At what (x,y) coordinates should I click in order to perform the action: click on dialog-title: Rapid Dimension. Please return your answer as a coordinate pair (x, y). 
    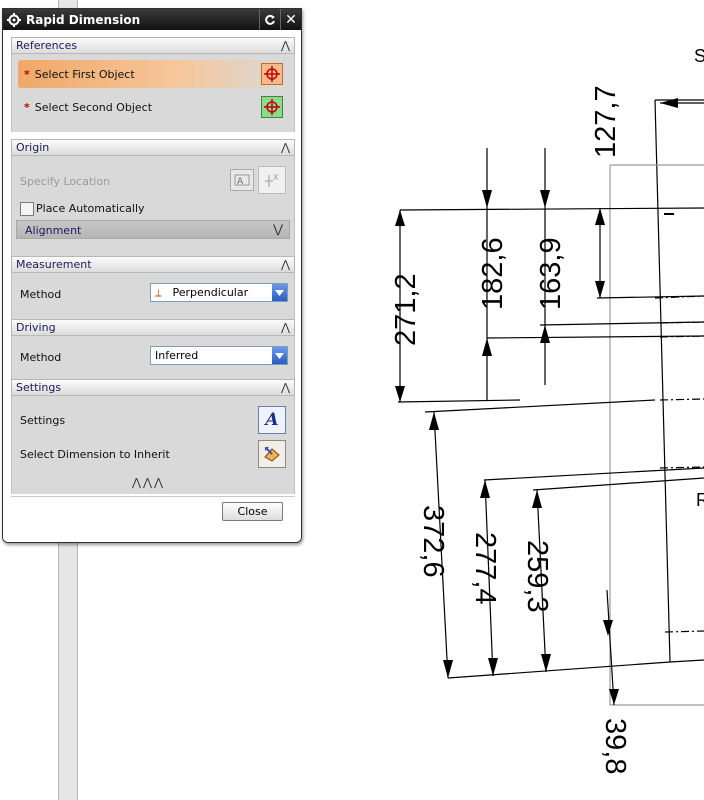
    Looking at the image, I should click on (83, 19).